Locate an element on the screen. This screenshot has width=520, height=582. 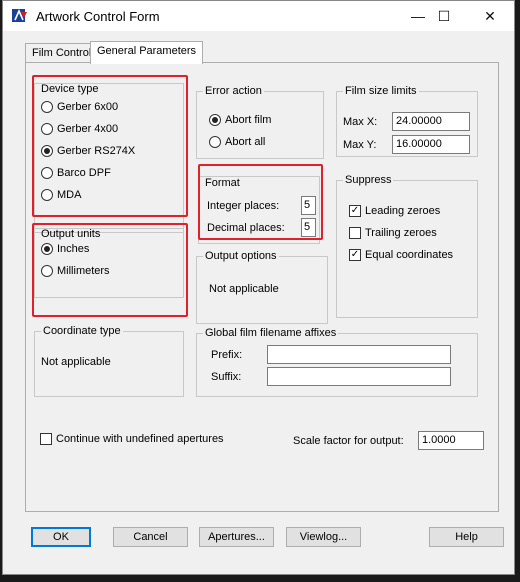
prefix-field is located at coordinates (359, 354).